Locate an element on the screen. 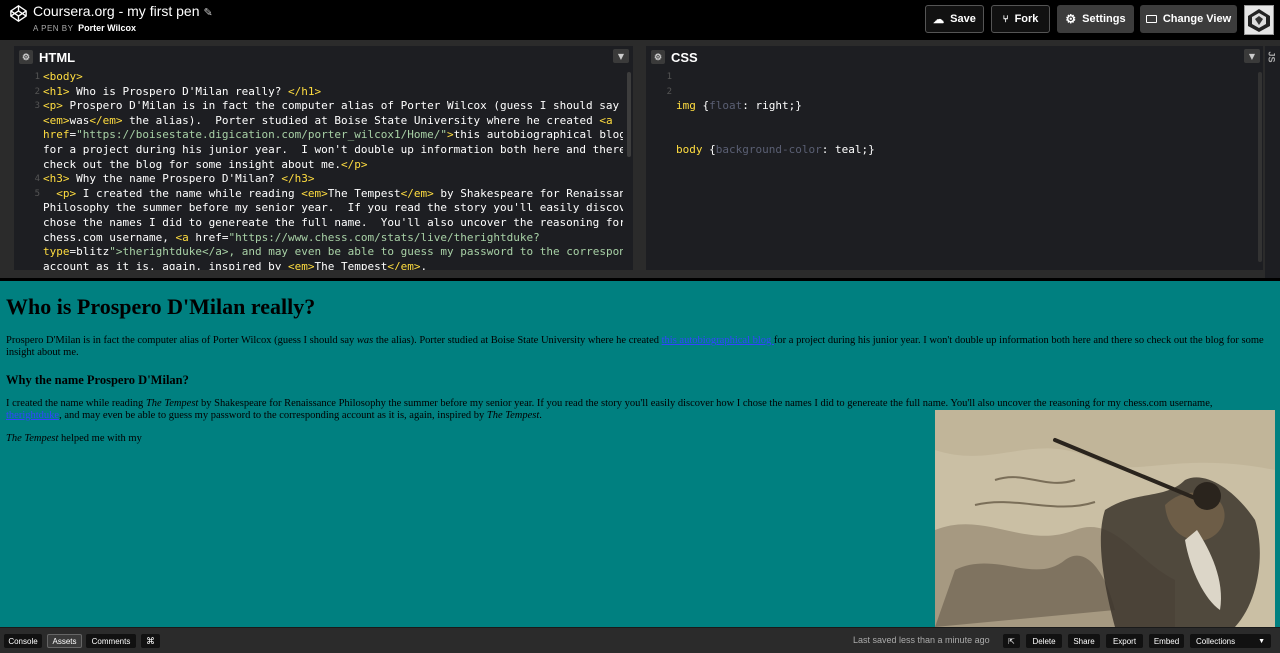 This screenshot has width=1280, height=653. emphasis-text: was is located at coordinates (365, 340).